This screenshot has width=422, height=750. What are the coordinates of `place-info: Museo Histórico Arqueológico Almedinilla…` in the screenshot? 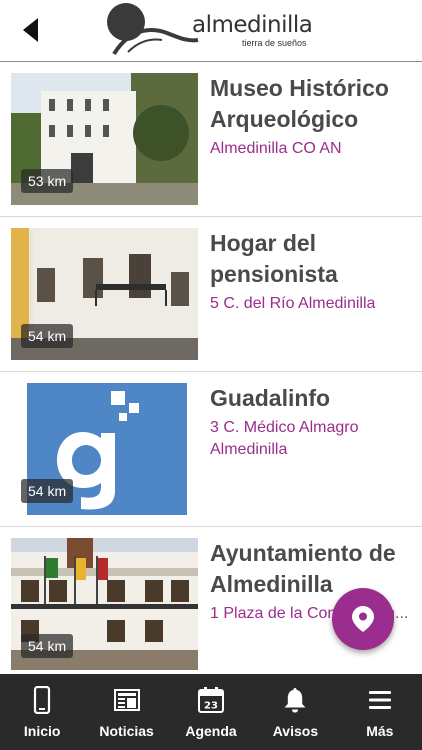 It's located at (312, 116).